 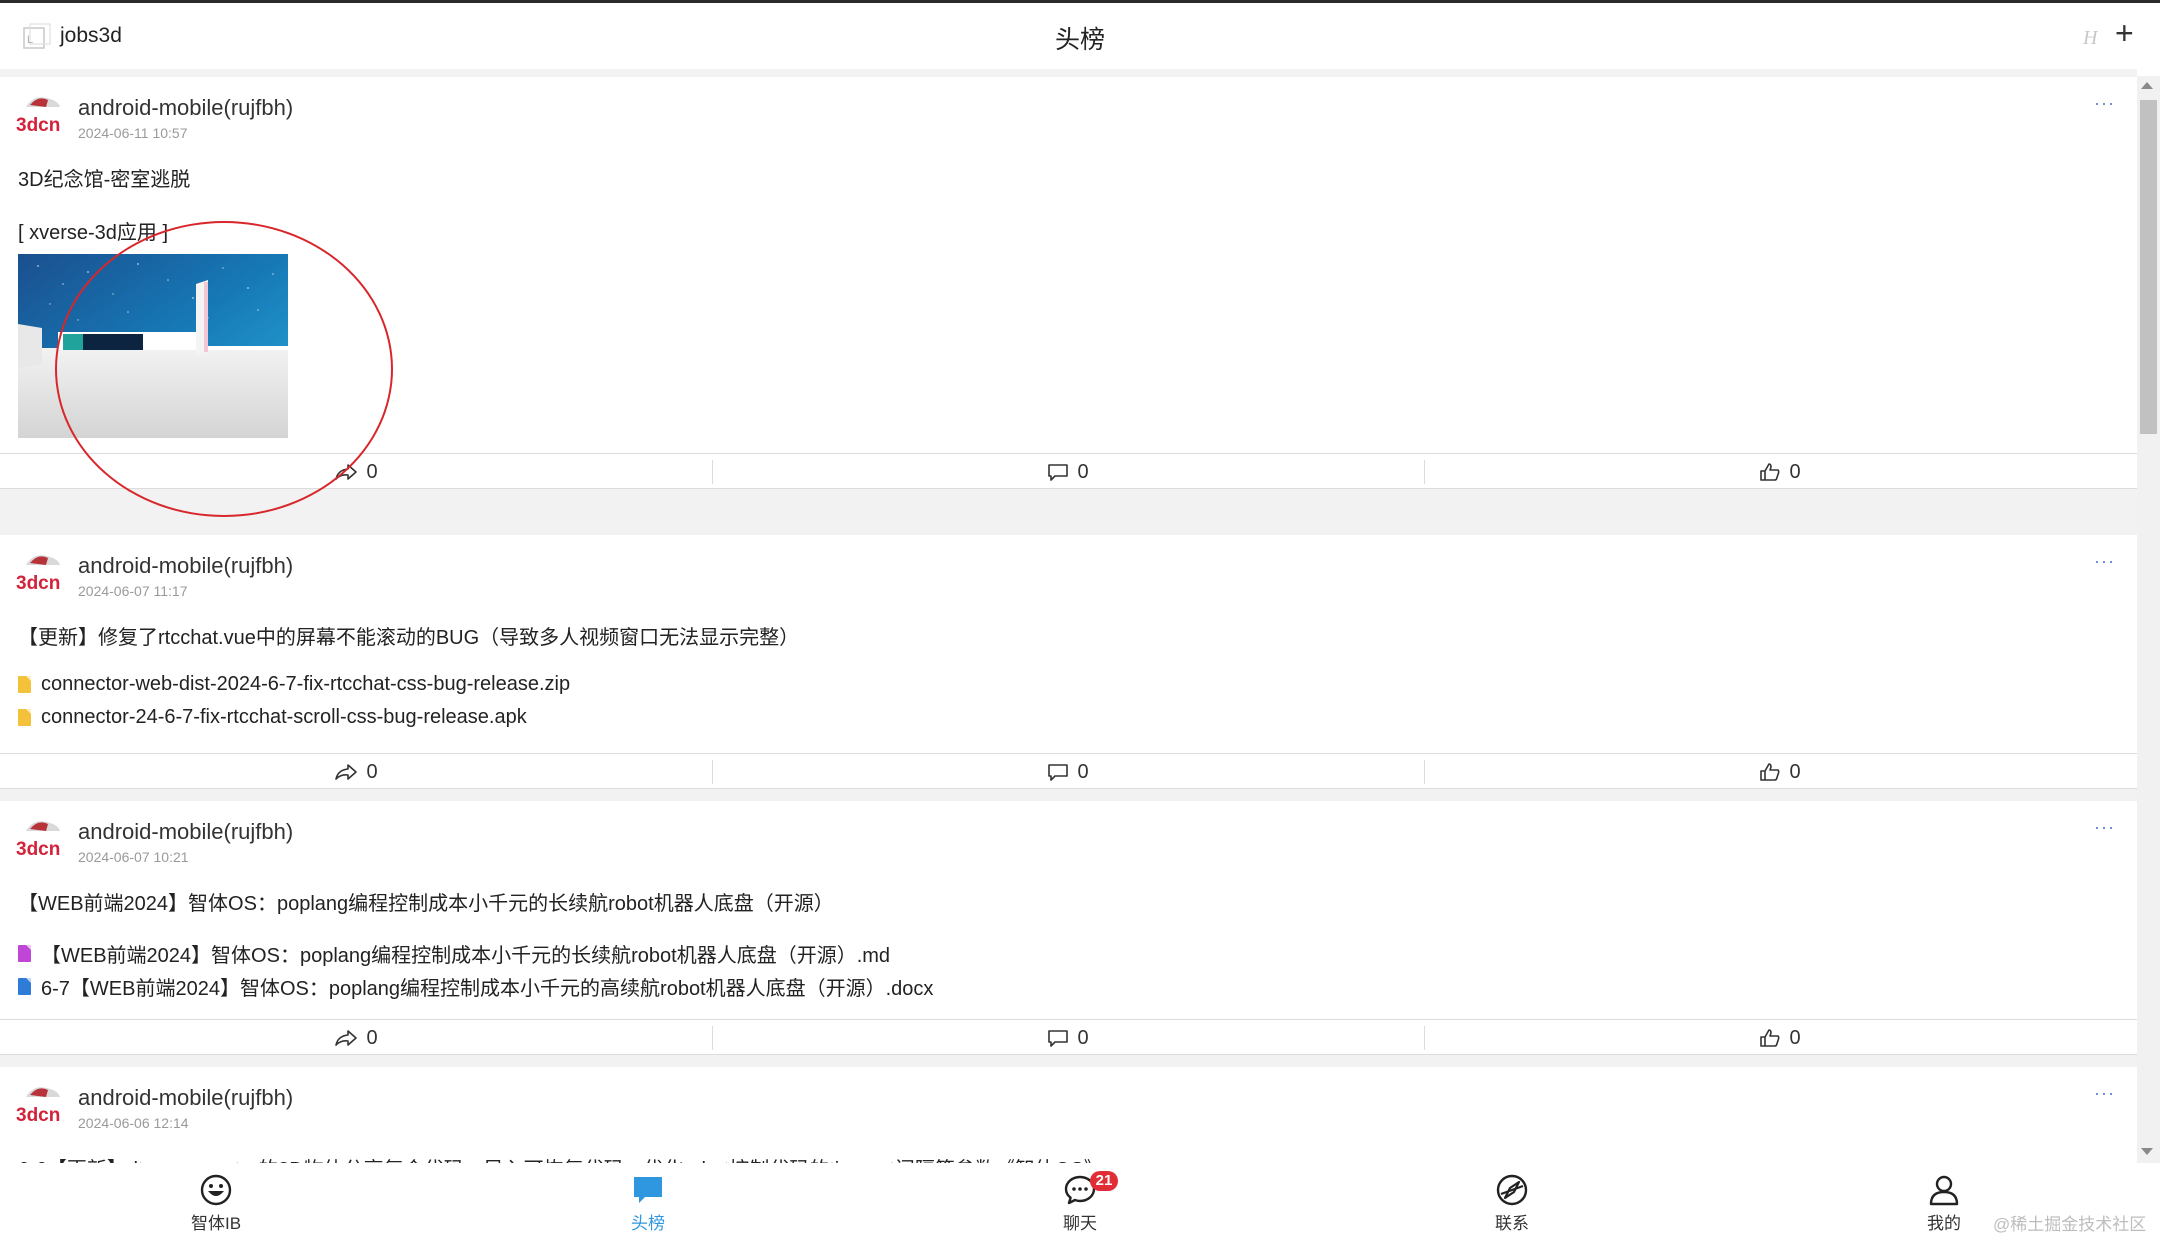 What do you see at coordinates (1079, 40) in the screenshot?
I see `page-title: 头榜` at bounding box center [1079, 40].